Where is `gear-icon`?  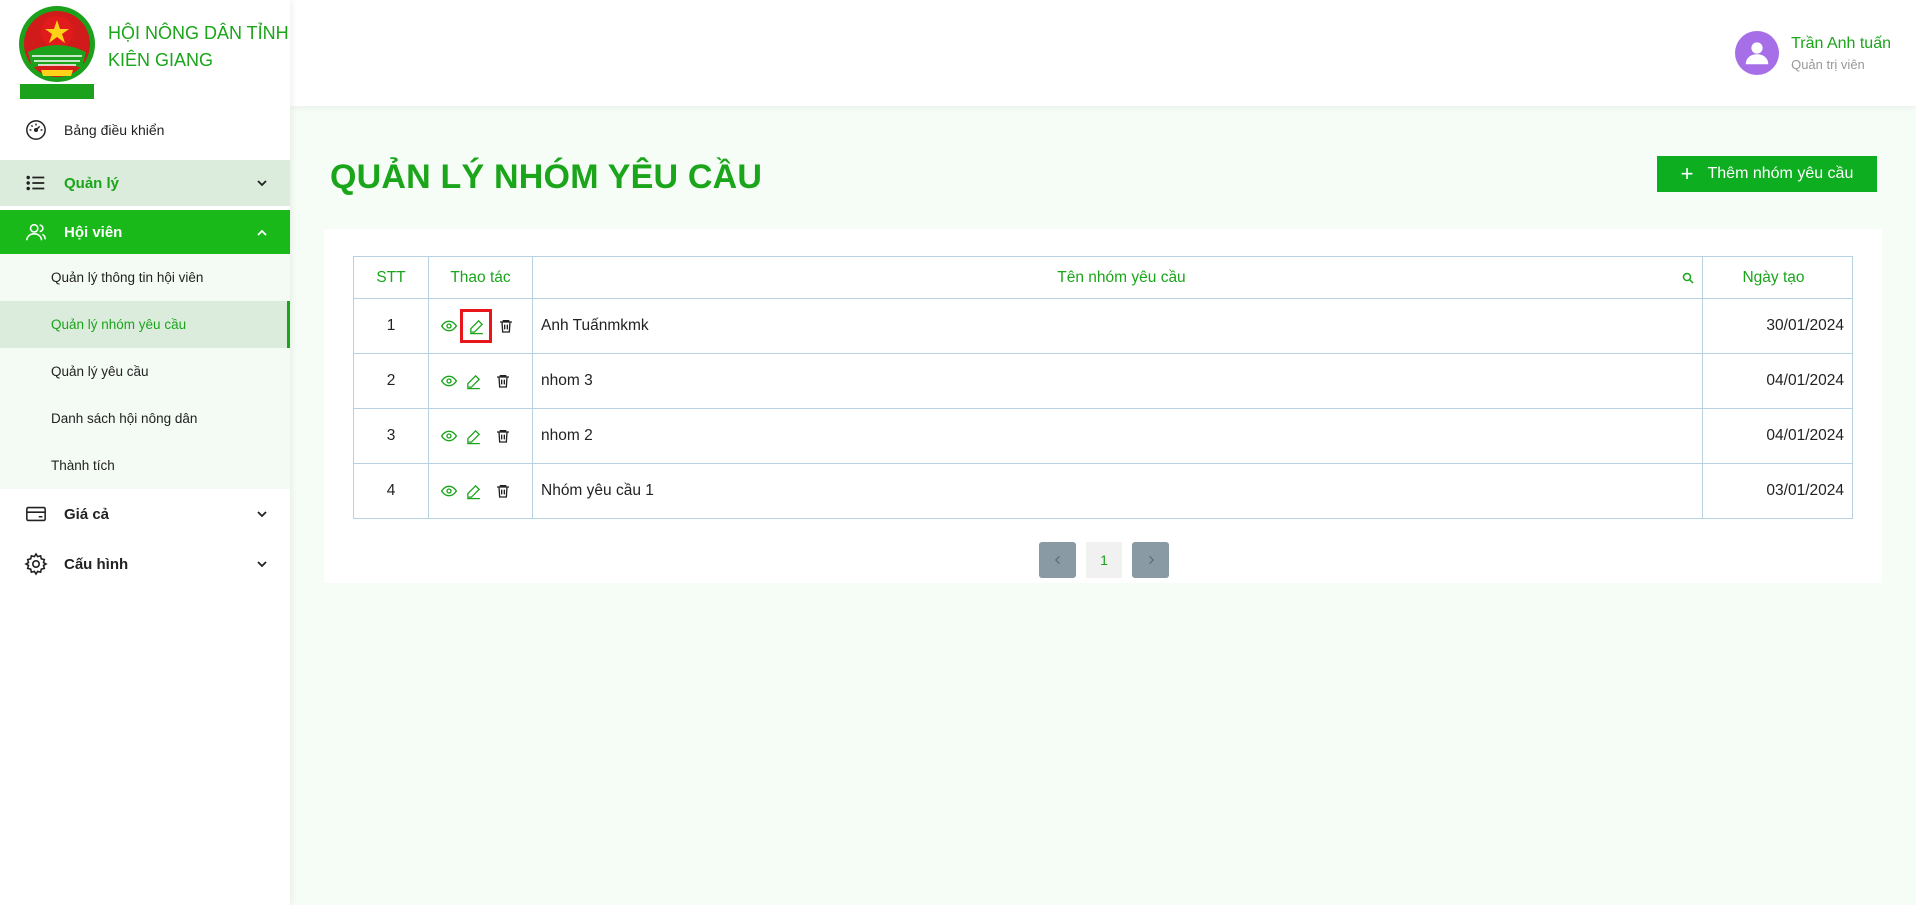 gear-icon is located at coordinates (36, 564).